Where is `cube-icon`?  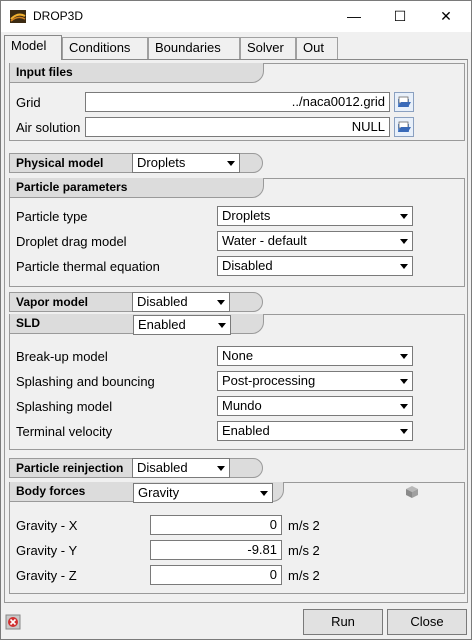 cube-icon is located at coordinates (412, 492).